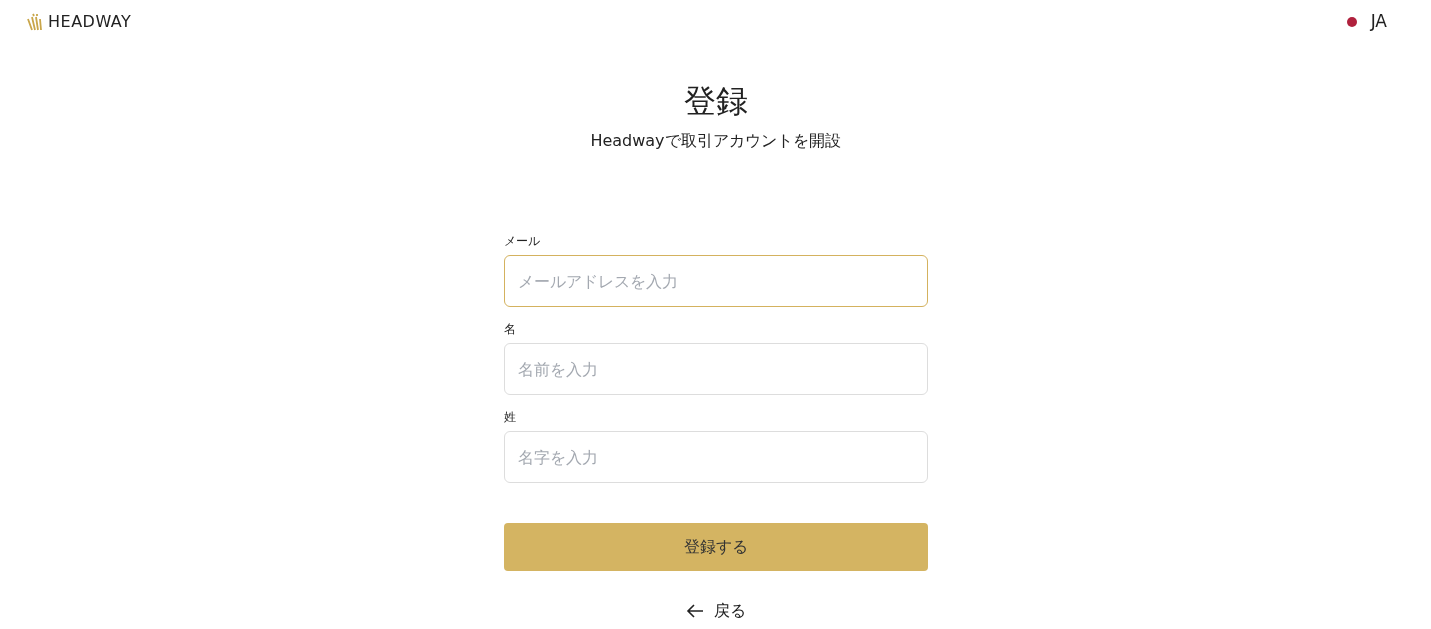 The width and height of the screenshot is (1431, 629). Describe the element at coordinates (715, 281) in the screenshot. I see `input-field: メールアドレスを入力` at that location.